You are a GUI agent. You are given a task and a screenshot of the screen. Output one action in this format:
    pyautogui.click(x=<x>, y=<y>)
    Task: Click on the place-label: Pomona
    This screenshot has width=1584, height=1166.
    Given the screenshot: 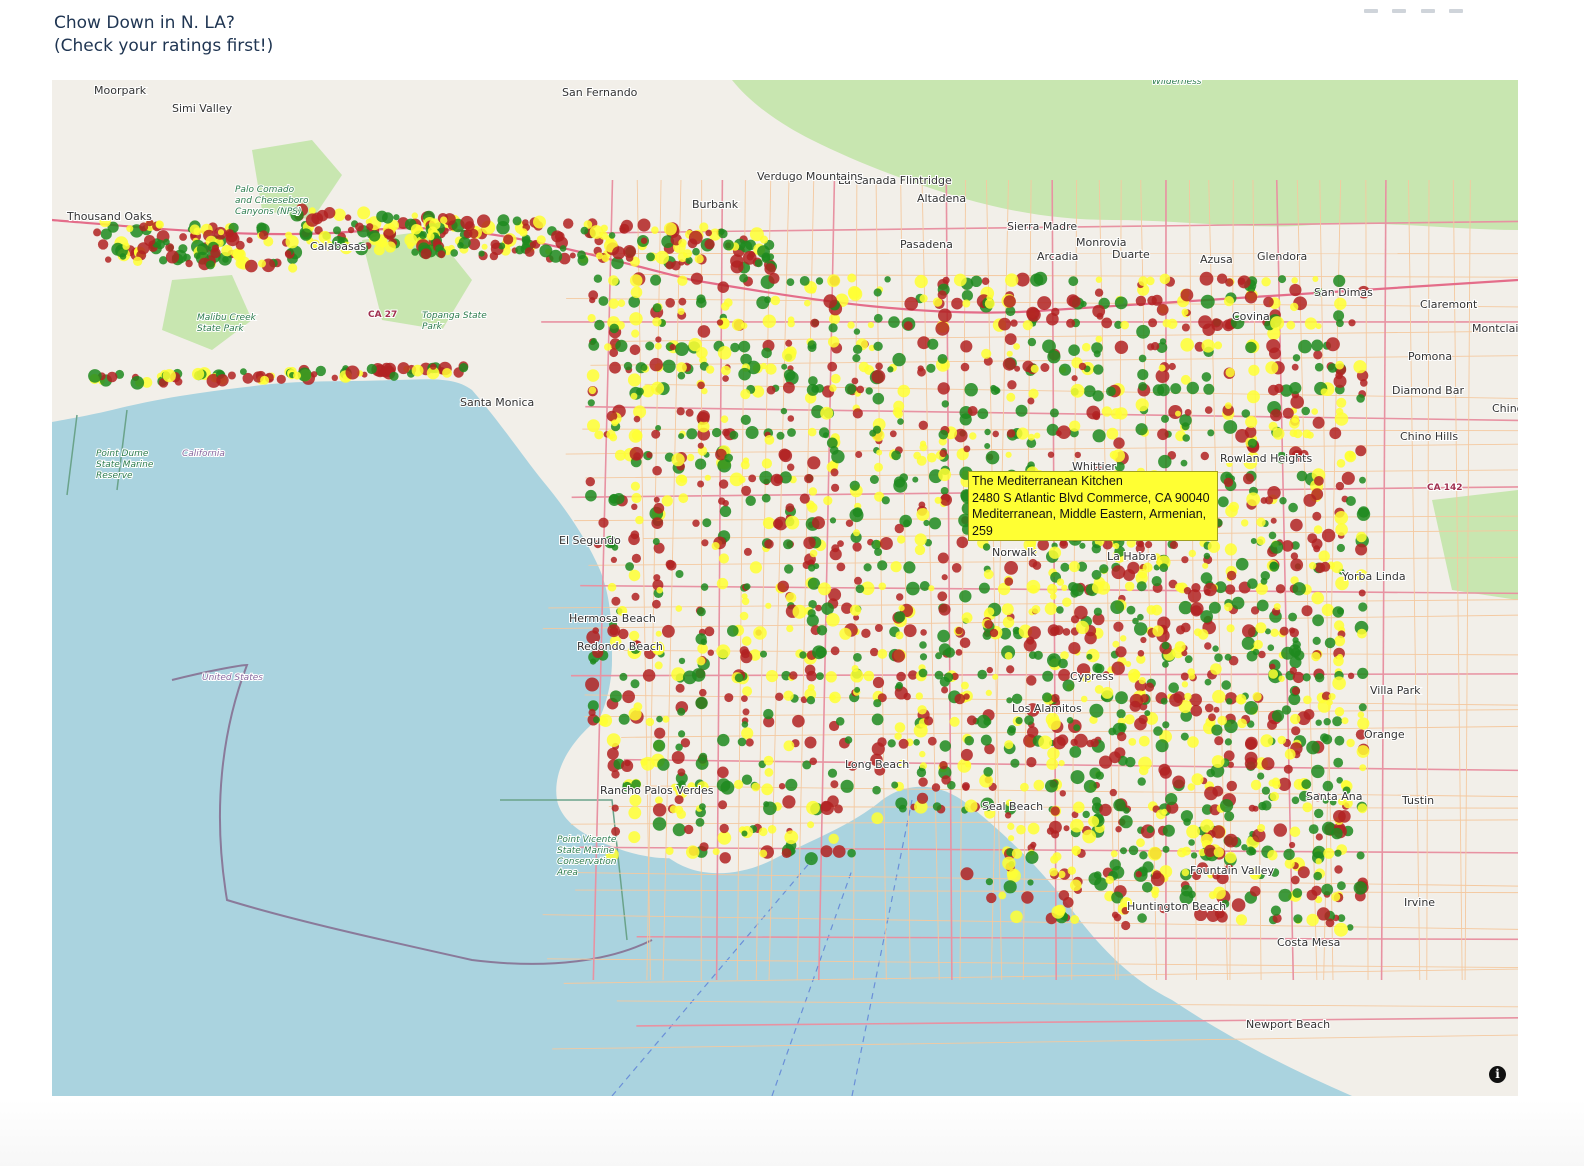 What is the action you would take?
    pyautogui.click(x=1430, y=356)
    